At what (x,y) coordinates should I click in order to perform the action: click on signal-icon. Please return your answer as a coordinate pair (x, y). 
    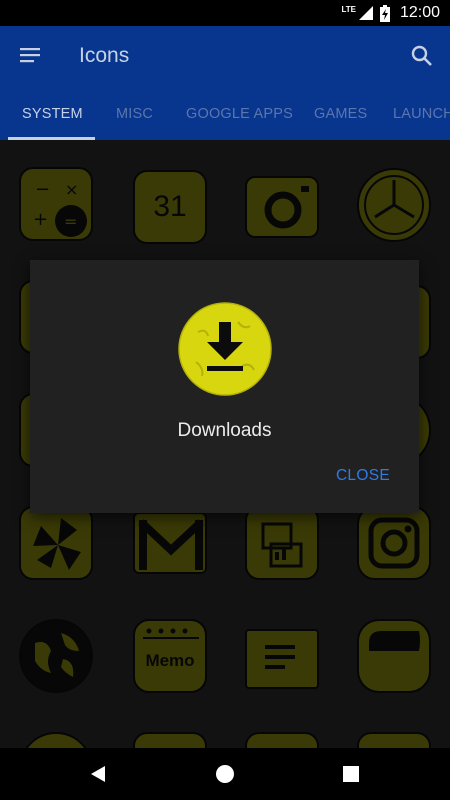
    Looking at the image, I should click on (366, 13).